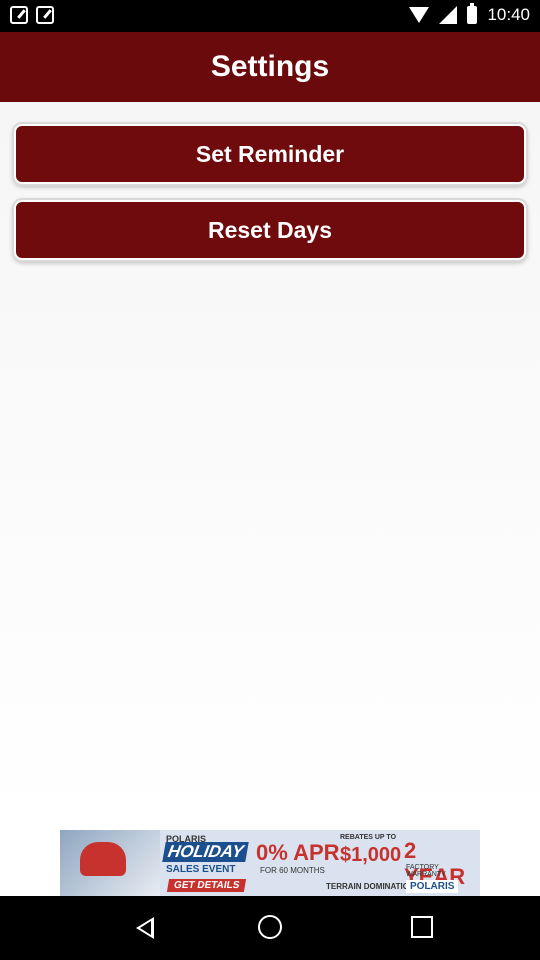 The height and width of the screenshot is (960, 540). I want to click on app-header: Settings, so click(270, 67).